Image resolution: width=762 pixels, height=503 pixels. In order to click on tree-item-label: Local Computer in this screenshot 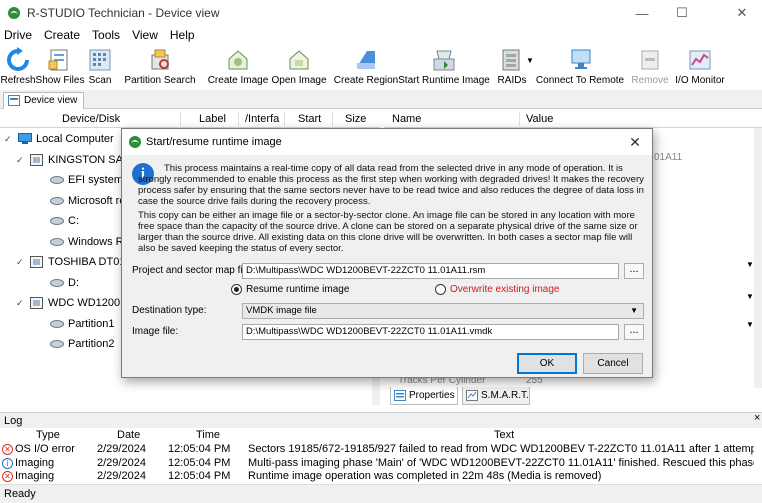, I will do `click(75, 139)`.